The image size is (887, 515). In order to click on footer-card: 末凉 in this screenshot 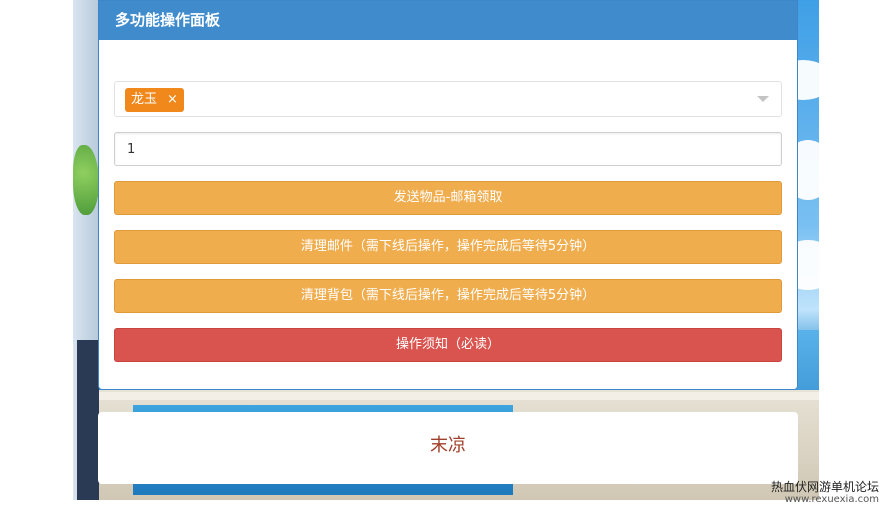, I will do `click(448, 448)`.